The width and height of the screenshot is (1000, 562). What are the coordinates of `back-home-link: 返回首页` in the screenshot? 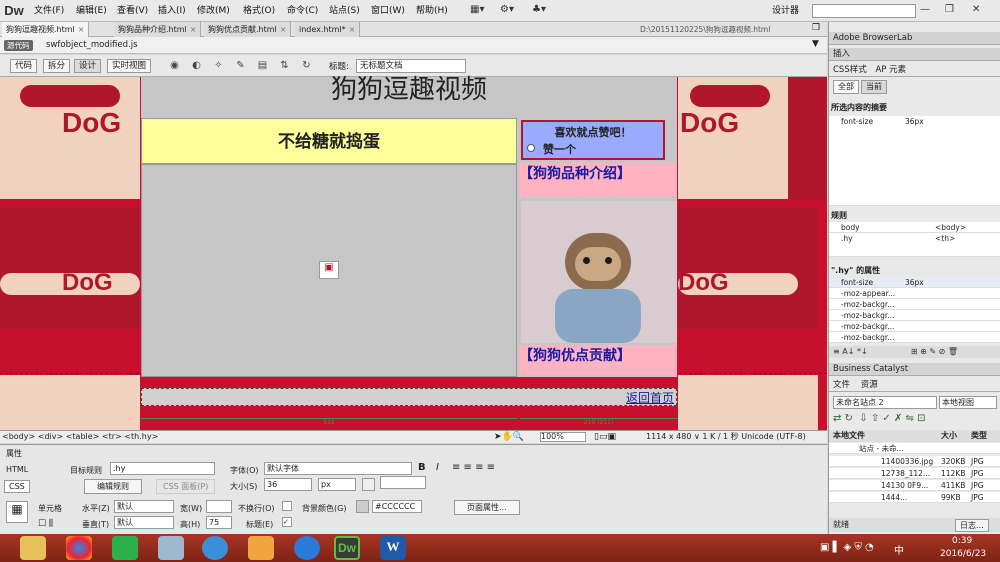 It's located at (409, 397).